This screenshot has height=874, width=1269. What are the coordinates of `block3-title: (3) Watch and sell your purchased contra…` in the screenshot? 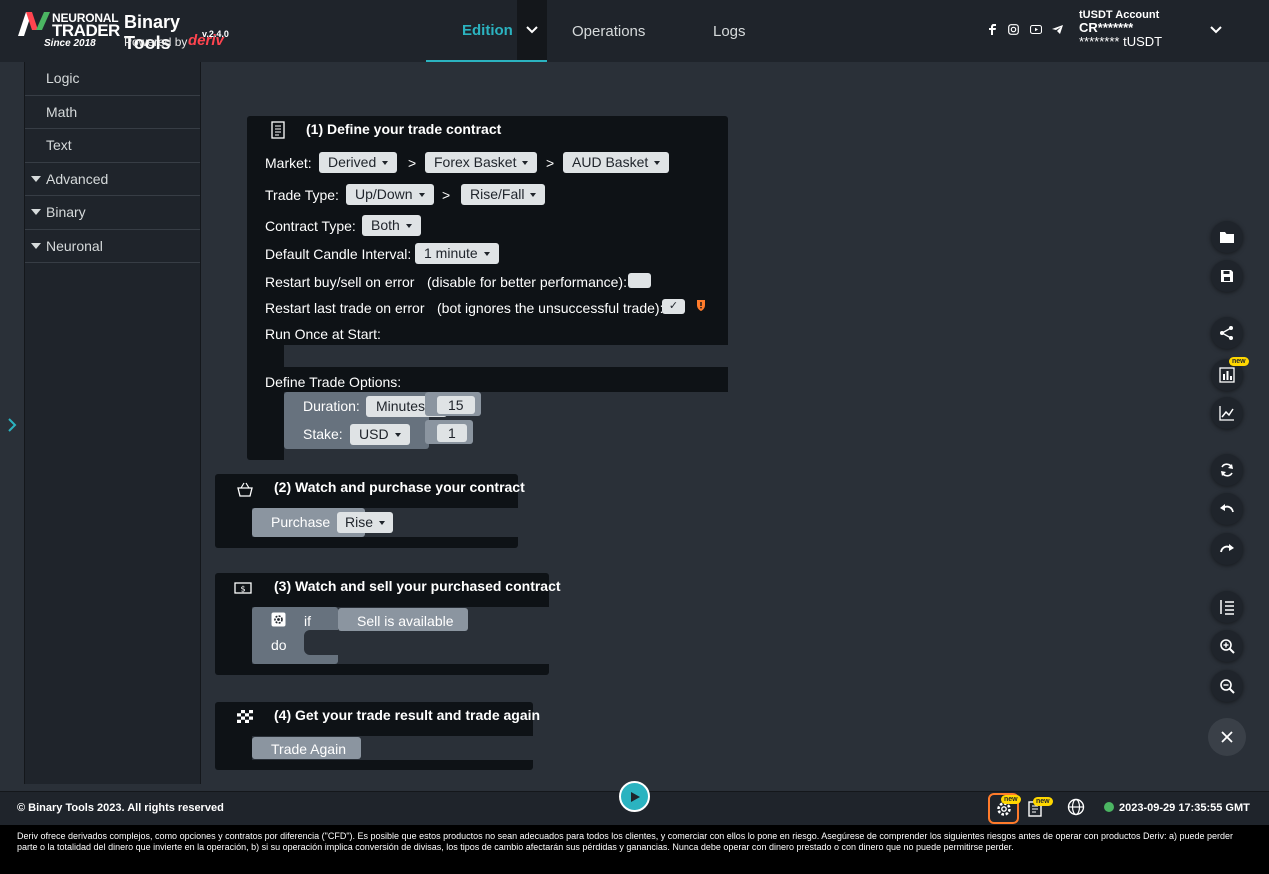 It's located at (417, 586).